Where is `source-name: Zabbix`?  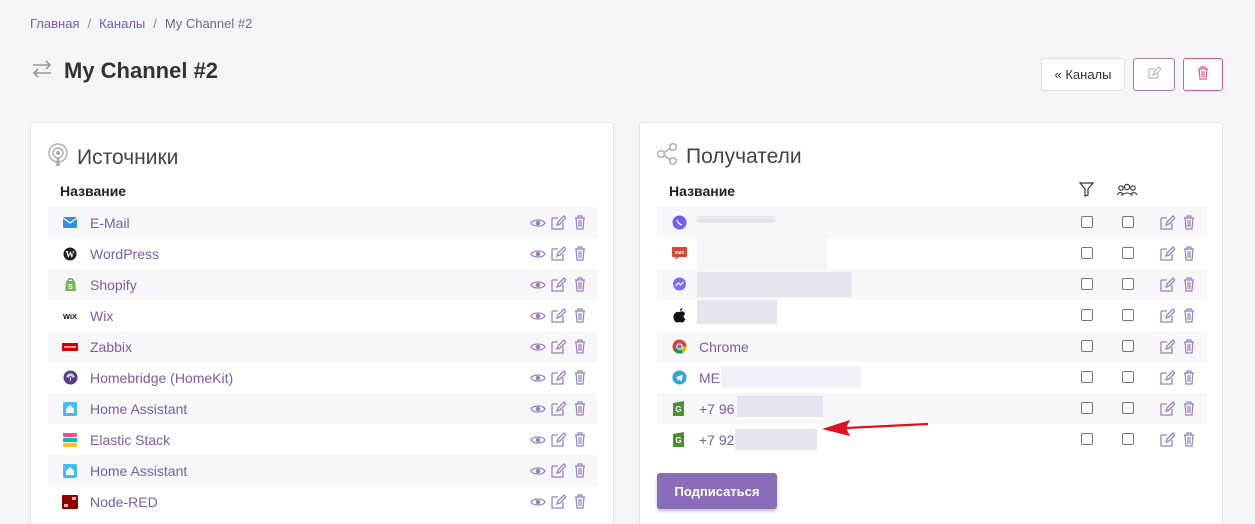 source-name: Zabbix is located at coordinates (111, 347).